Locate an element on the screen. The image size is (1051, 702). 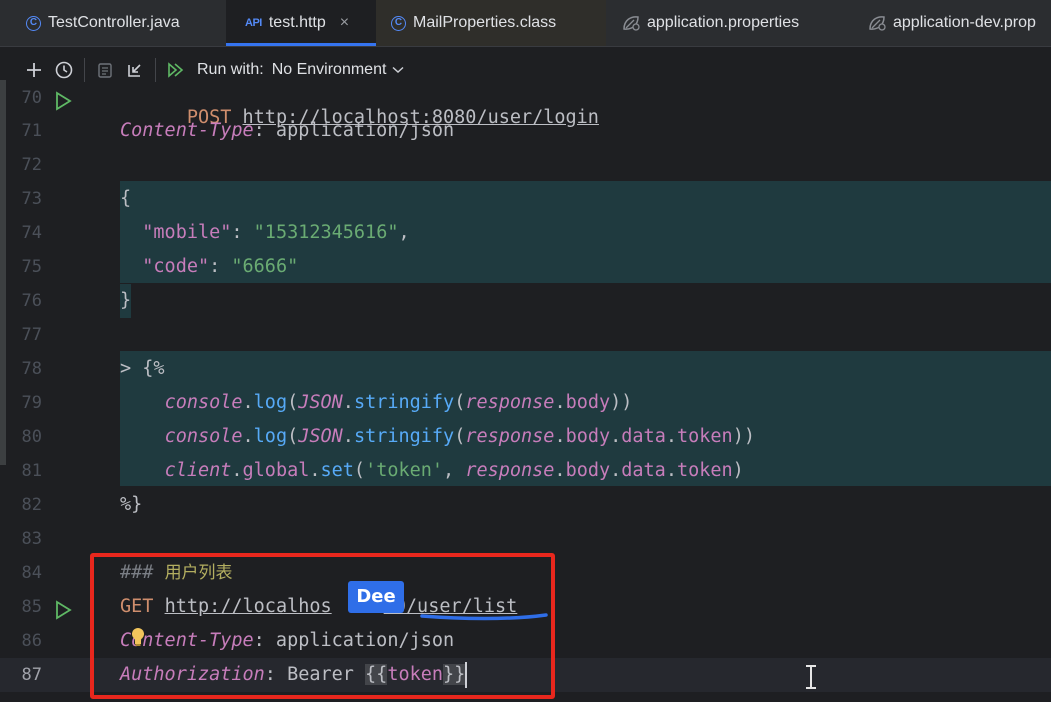
json-string: "6666" is located at coordinates (265, 266).